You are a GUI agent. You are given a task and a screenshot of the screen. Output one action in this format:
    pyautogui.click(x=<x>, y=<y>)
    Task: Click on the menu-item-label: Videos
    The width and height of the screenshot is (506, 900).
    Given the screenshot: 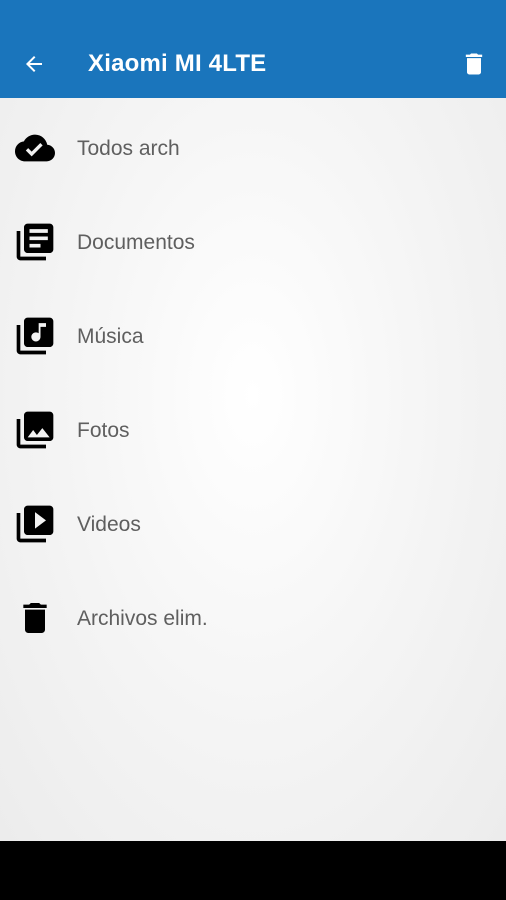 What is the action you would take?
    pyautogui.click(x=109, y=524)
    